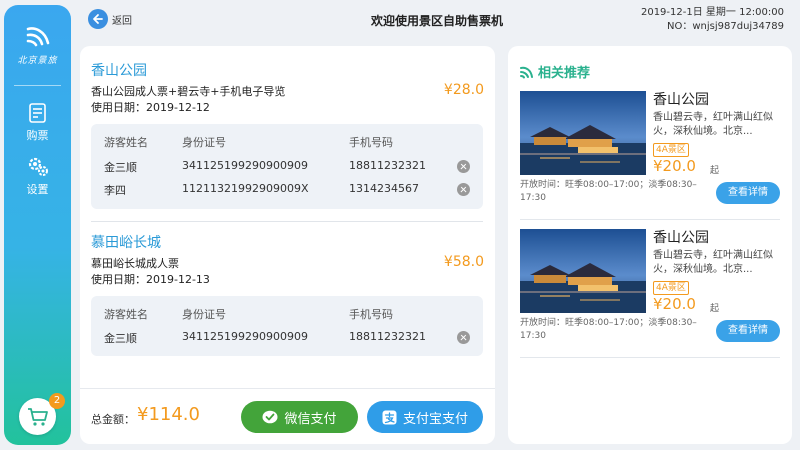 The height and width of the screenshot is (450, 800). I want to click on recommend-title: 相关推荐, so click(555, 71).